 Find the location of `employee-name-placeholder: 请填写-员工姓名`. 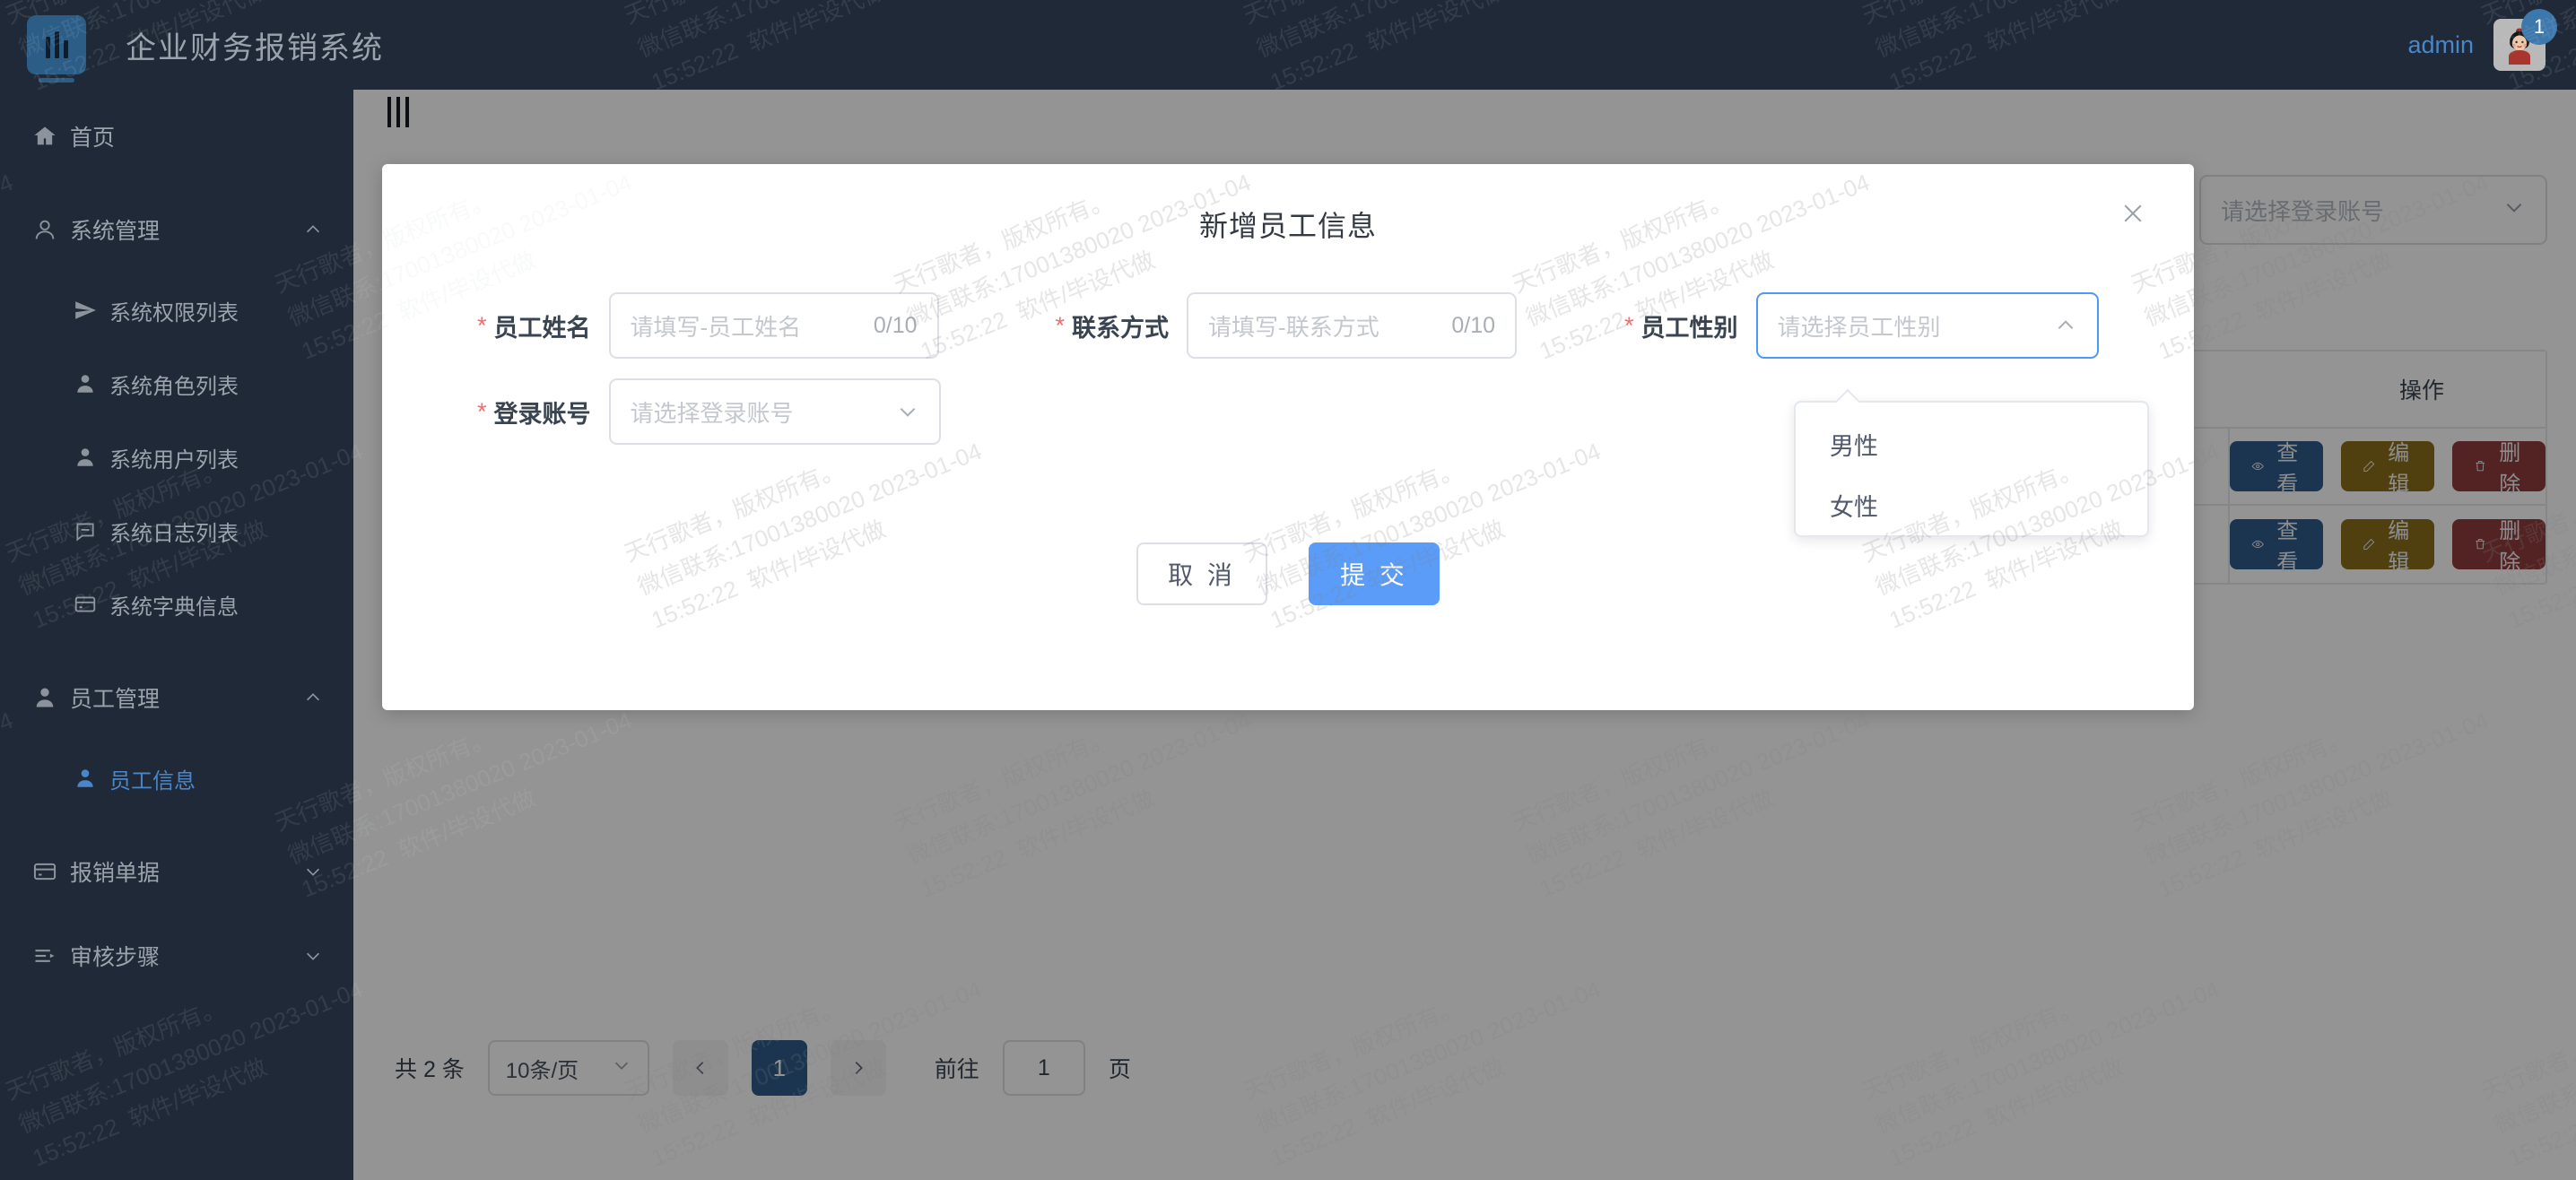

employee-name-placeholder: 请填写-员工姓名 is located at coordinates (716, 327).